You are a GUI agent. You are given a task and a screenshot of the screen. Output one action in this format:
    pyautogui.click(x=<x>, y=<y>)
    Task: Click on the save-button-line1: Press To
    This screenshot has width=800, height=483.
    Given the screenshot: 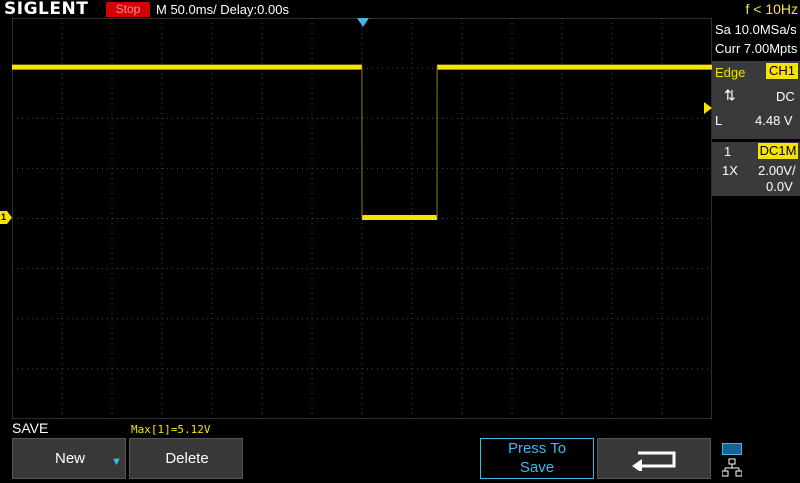 What is the action you would take?
    pyautogui.click(x=537, y=448)
    